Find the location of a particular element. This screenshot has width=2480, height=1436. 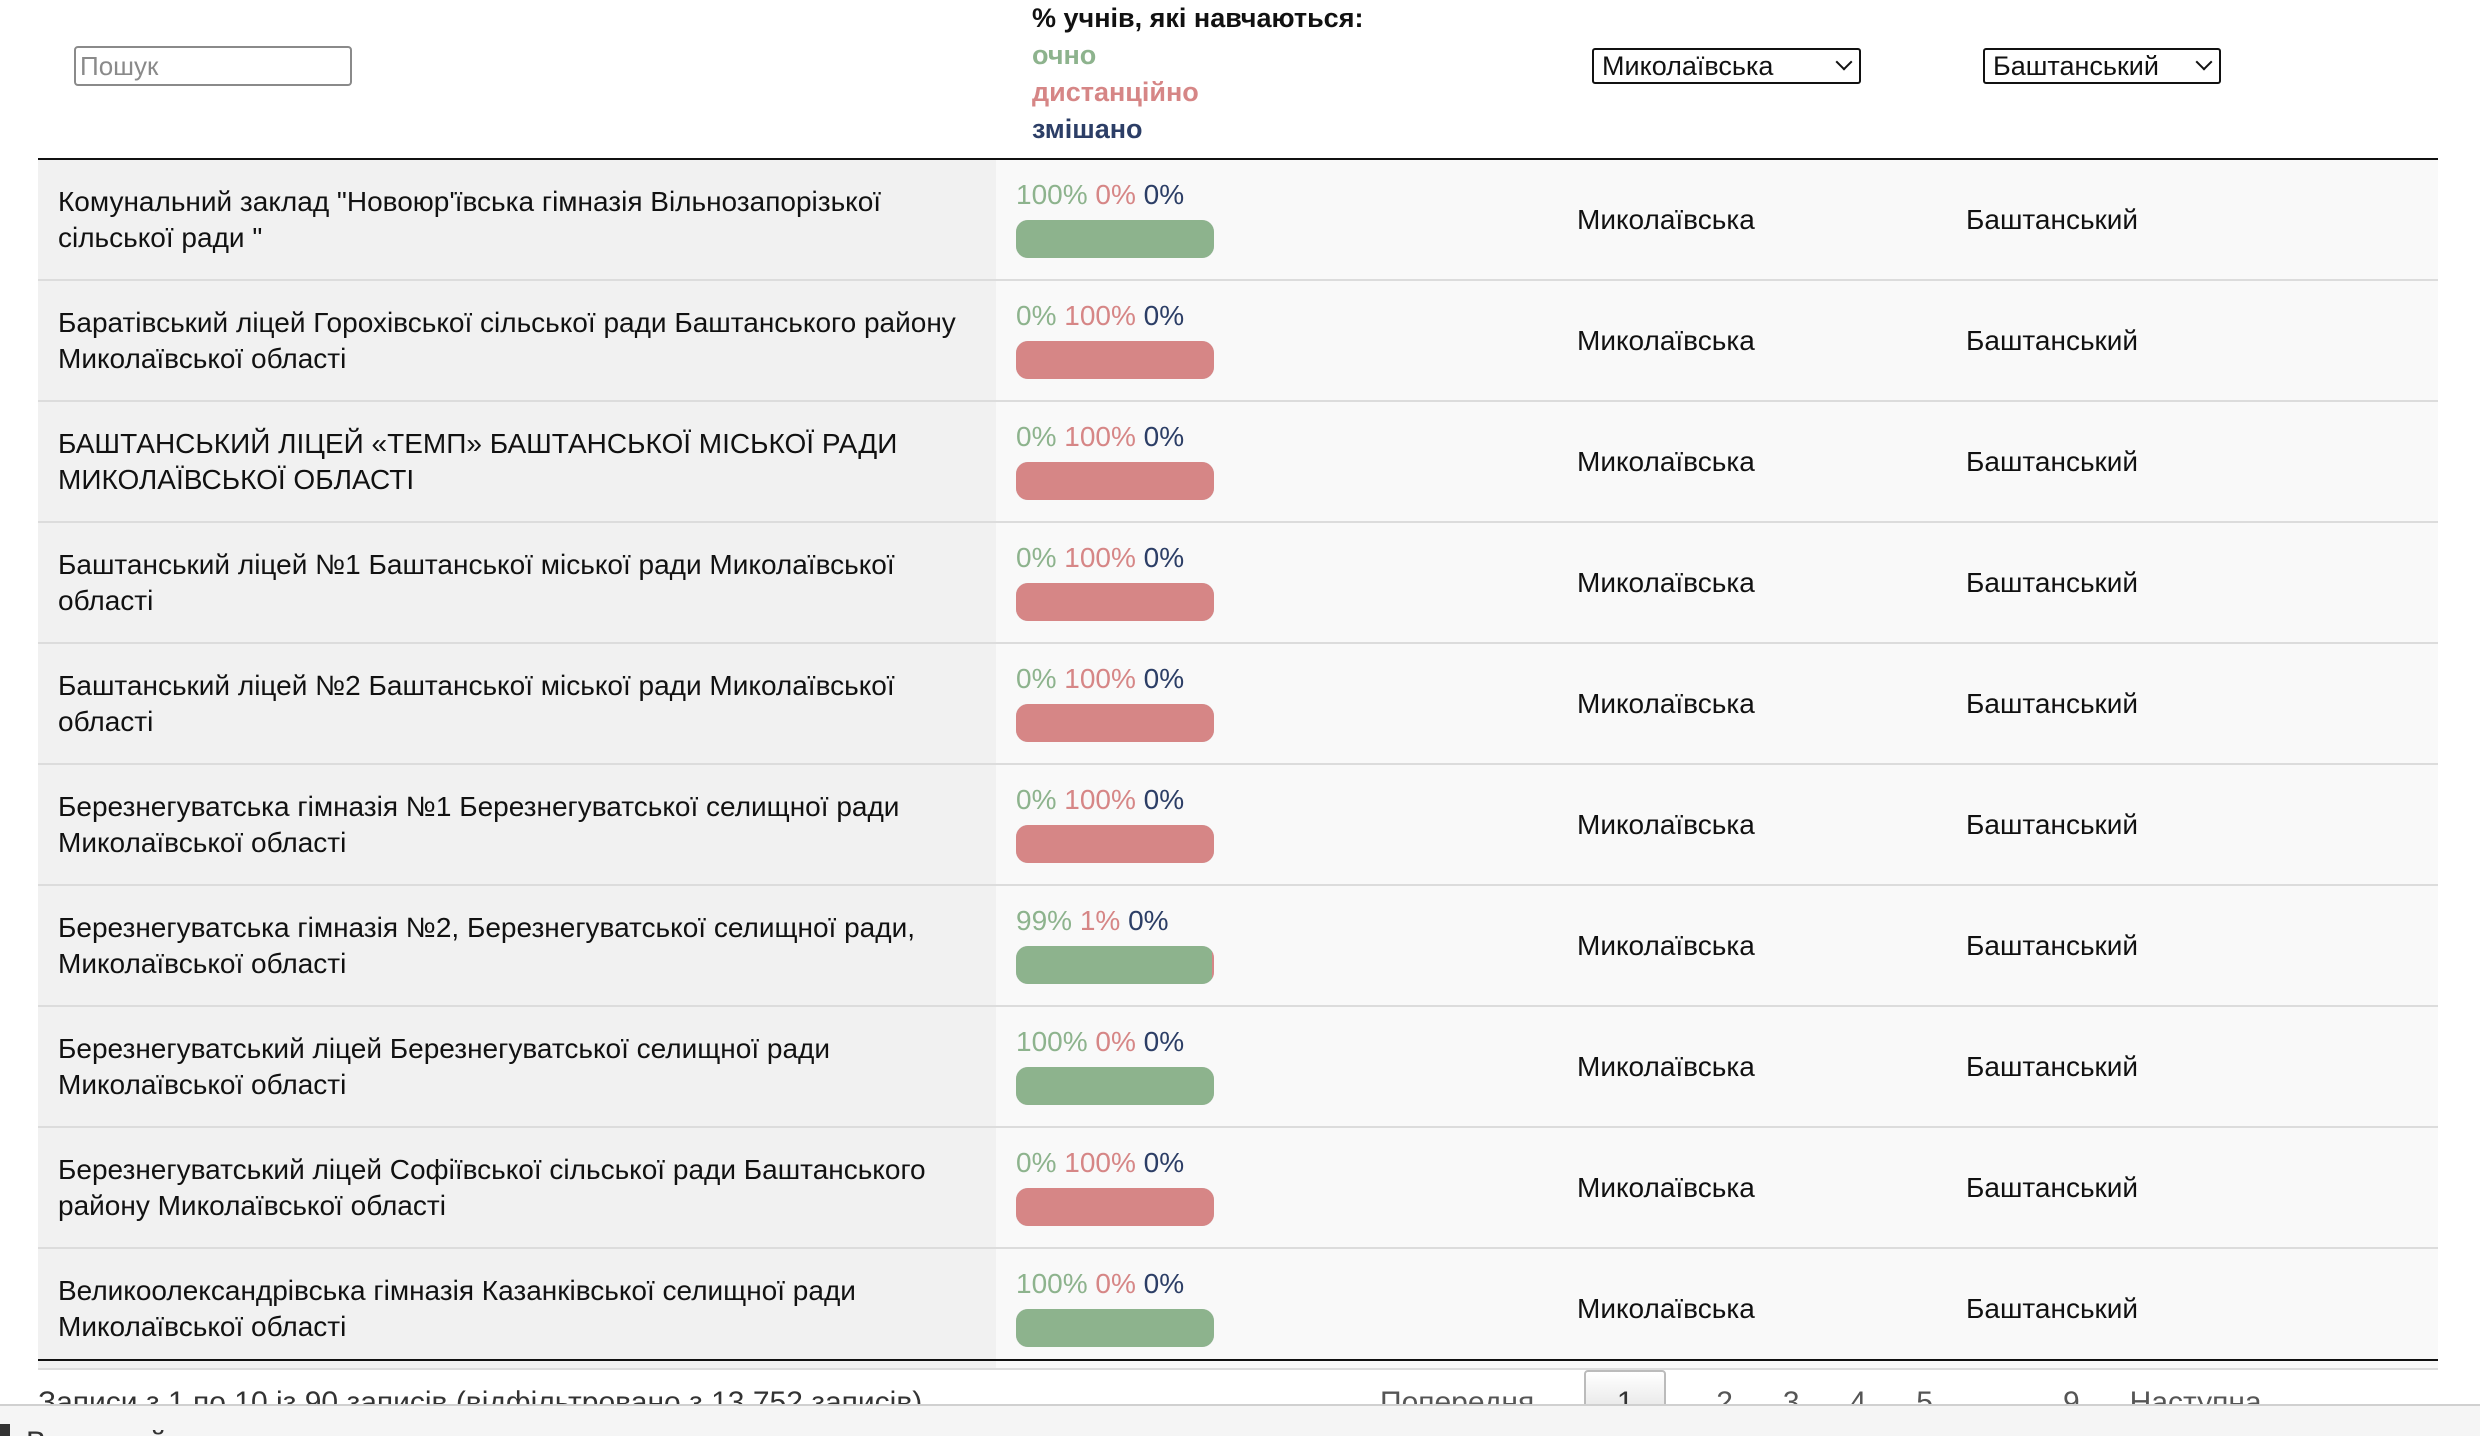

legend-mixed: змішано is located at coordinates (1087, 129).